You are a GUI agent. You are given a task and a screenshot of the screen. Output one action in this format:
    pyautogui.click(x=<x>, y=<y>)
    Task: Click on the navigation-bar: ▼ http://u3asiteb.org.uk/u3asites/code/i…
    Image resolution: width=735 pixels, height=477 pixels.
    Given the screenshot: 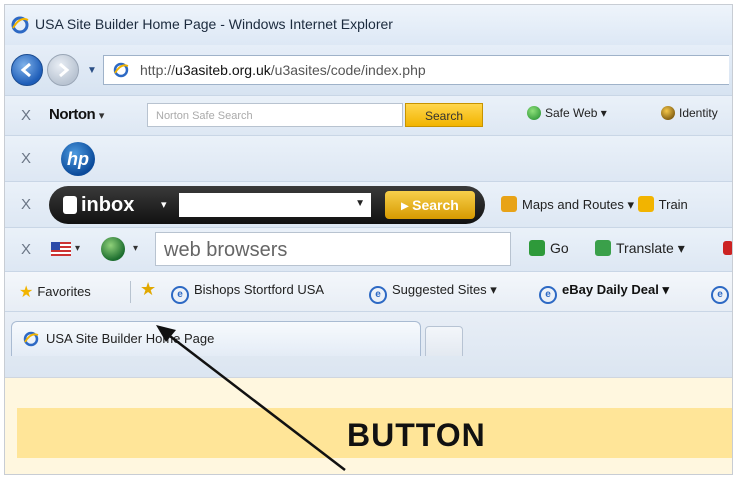 What is the action you would take?
    pyautogui.click(x=368, y=70)
    